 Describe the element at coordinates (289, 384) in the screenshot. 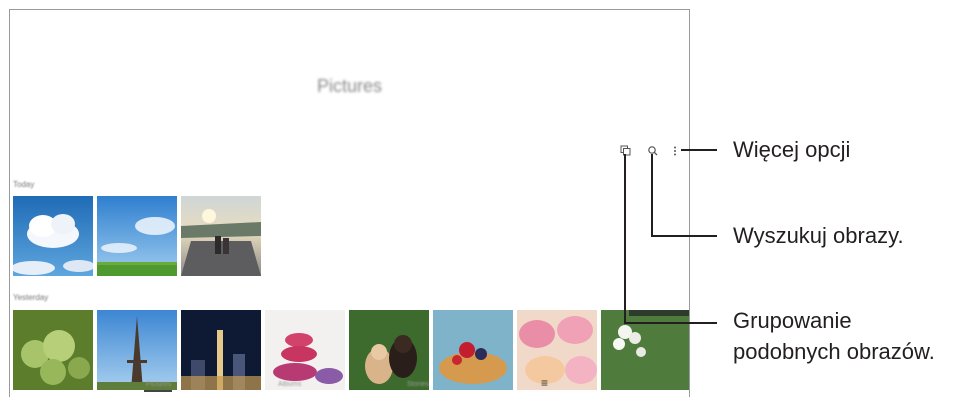

I see `tab-albums: Albums` at that location.